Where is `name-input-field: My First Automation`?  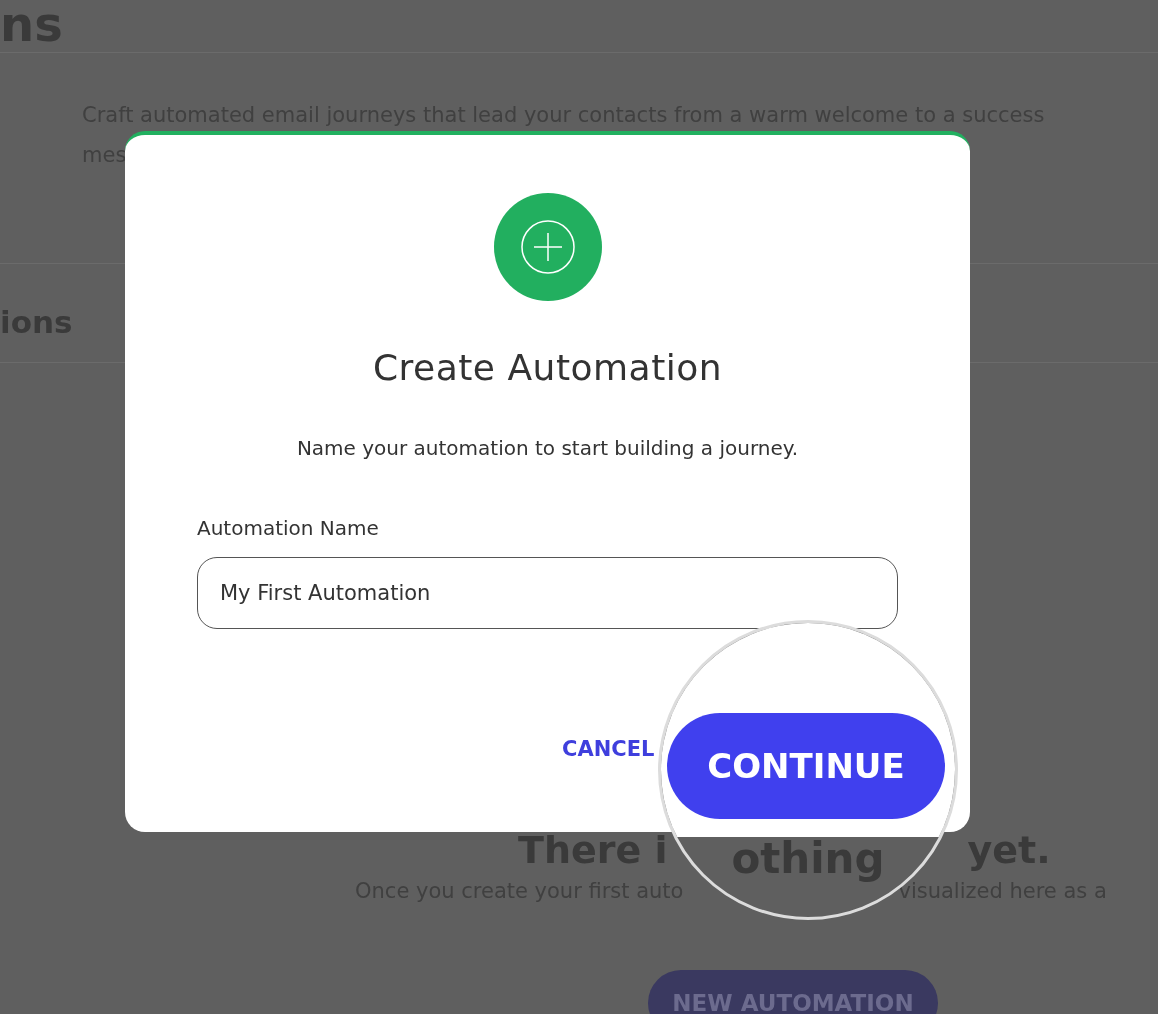 name-input-field: My First Automation is located at coordinates (547, 593).